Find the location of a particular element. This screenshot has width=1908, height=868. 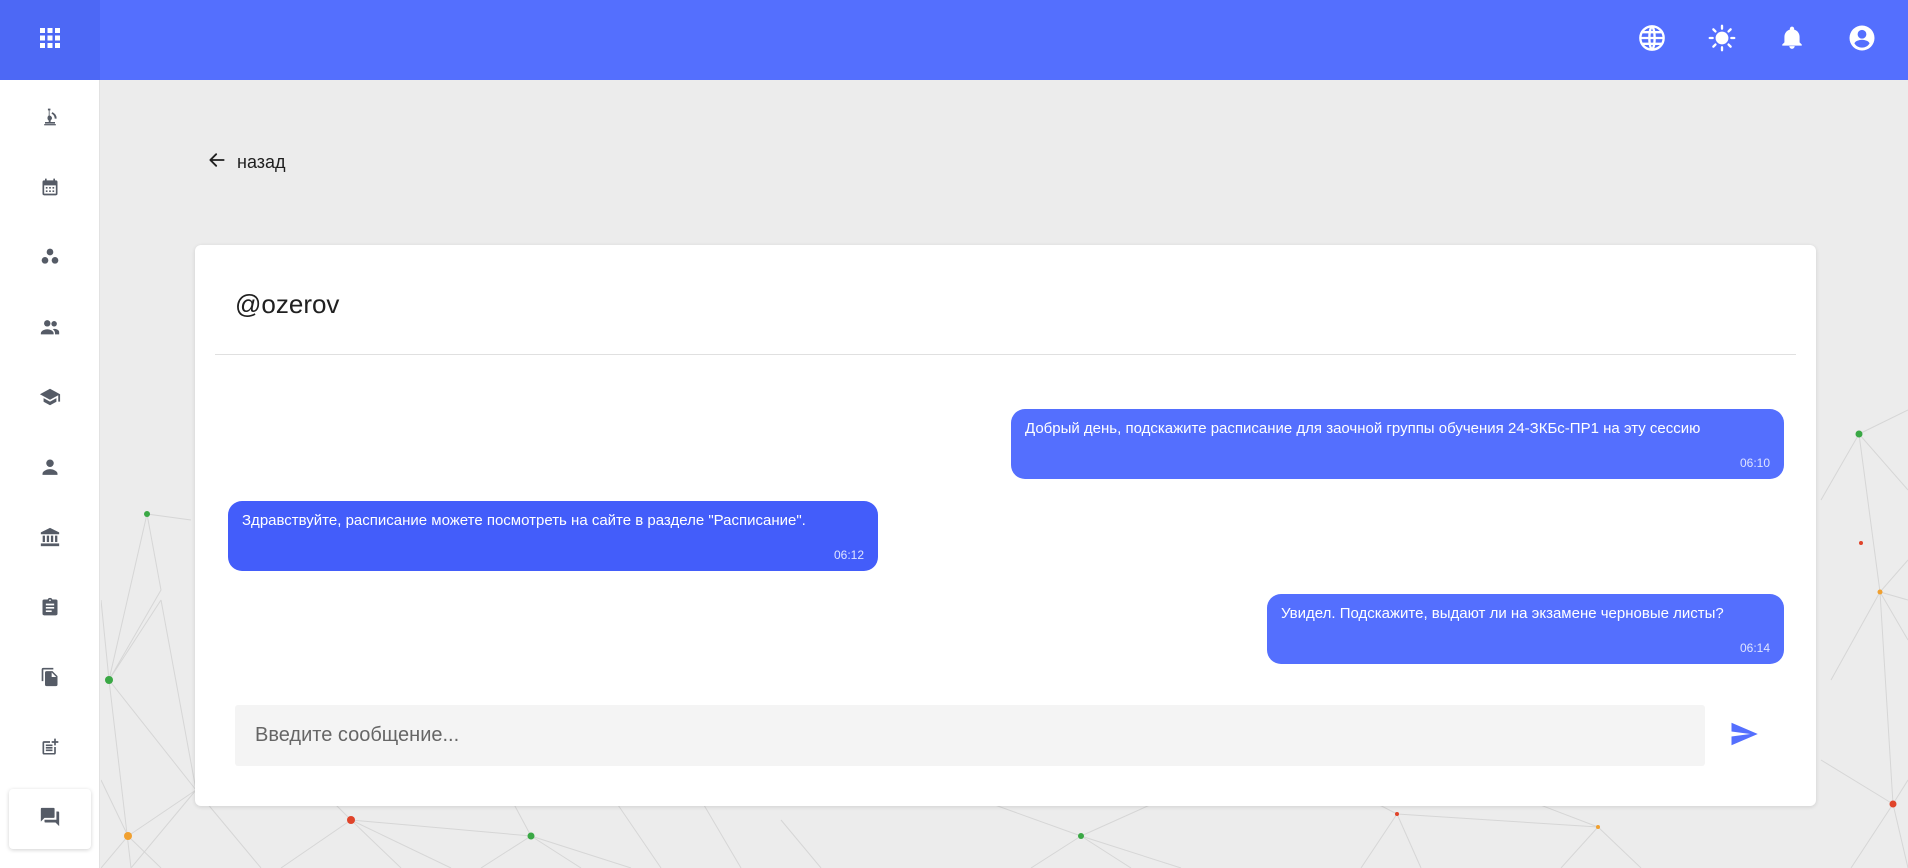

institution-icon is located at coordinates (50, 539).